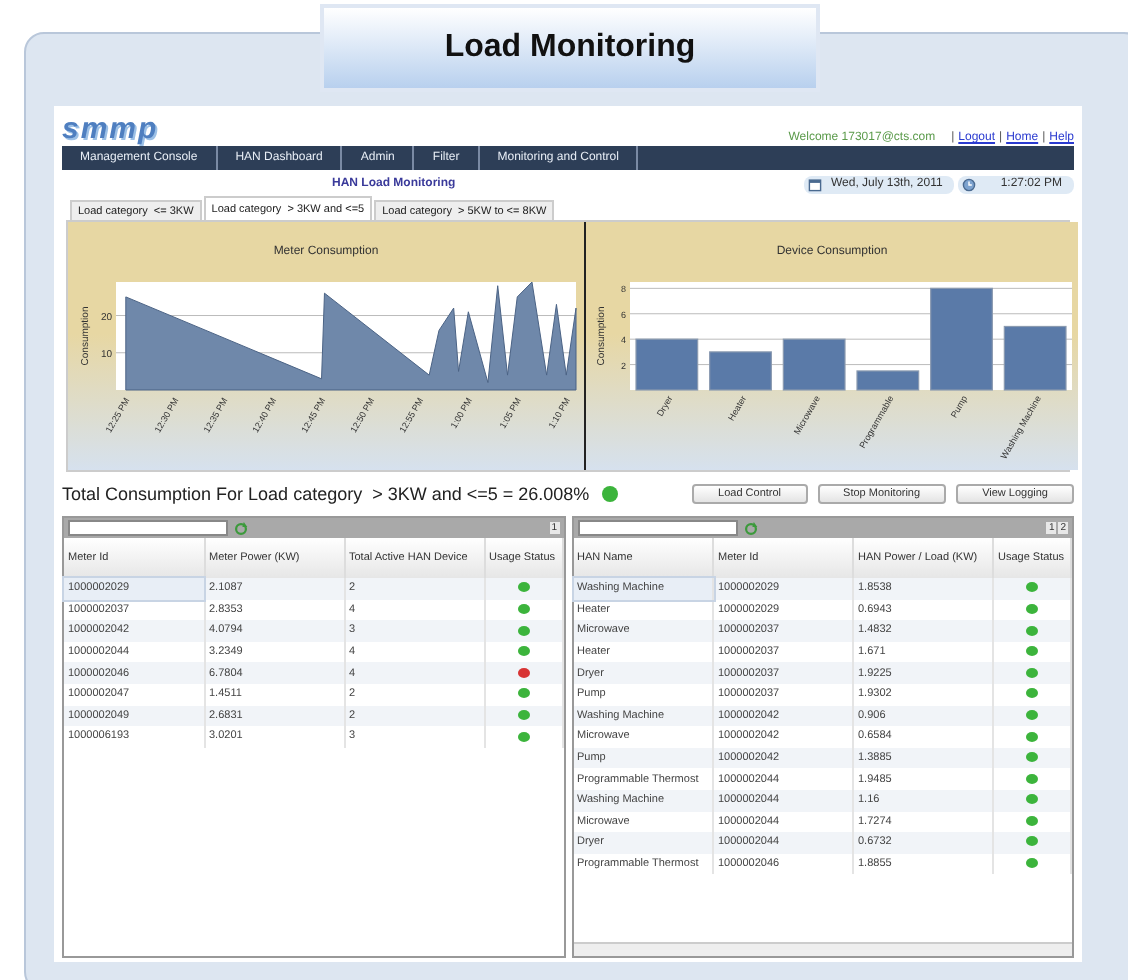 The image size is (1128, 980). Describe the element at coordinates (815, 184) in the screenshot. I see `calendar-icon` at that location.